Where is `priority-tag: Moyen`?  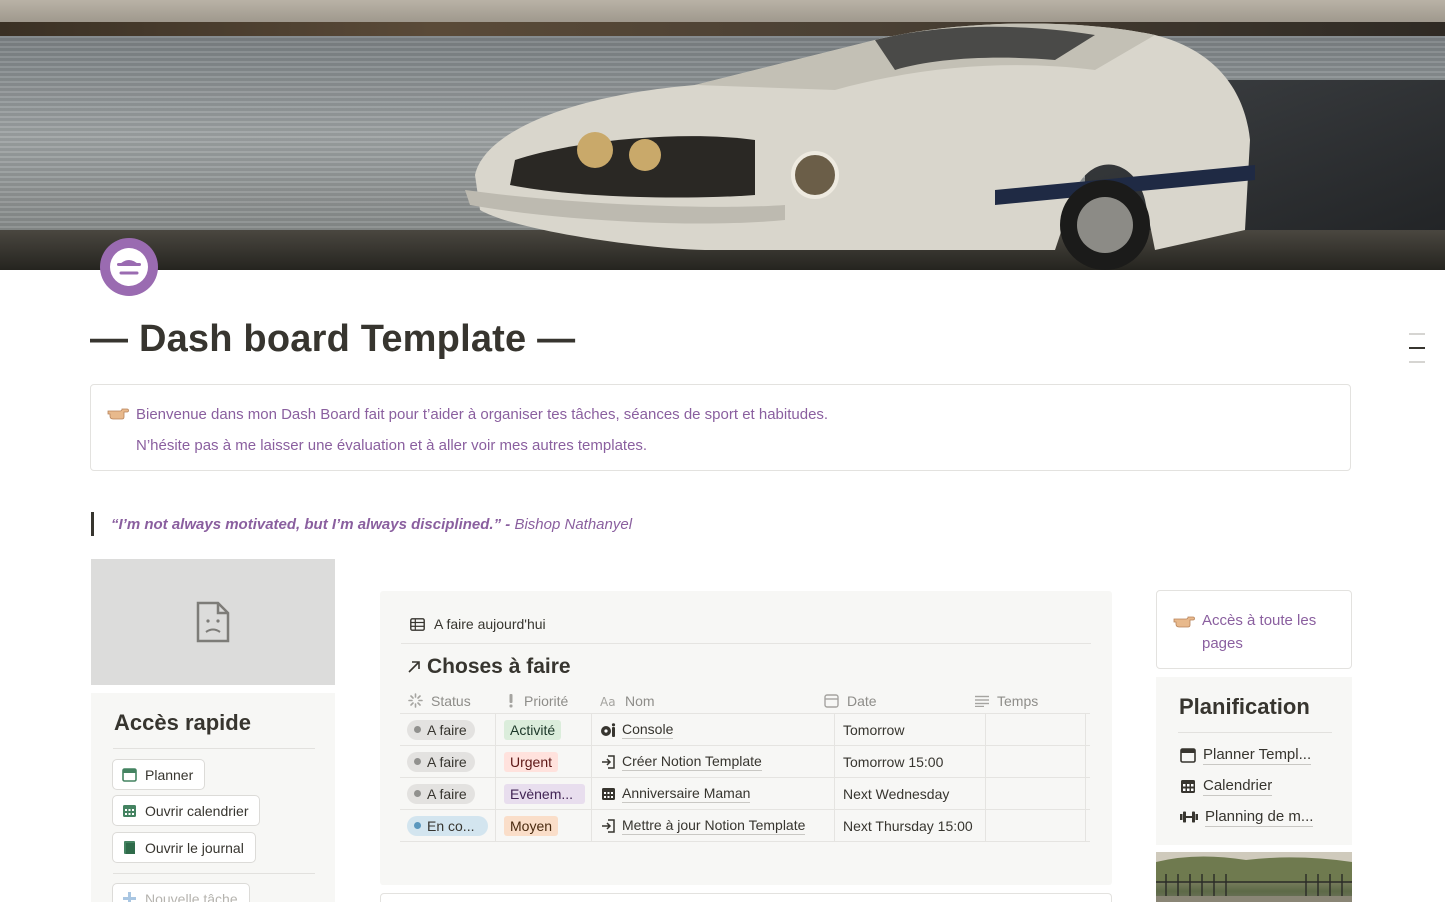
priority-tag: Moyen is located at coordinates (531, 825).